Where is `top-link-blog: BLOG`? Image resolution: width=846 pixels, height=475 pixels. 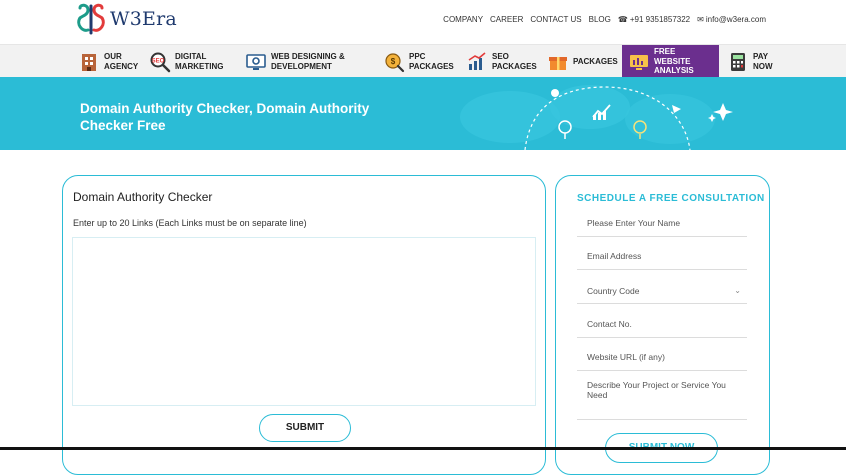
top-link-blog: BLOG is located at coordinates (600, 19).